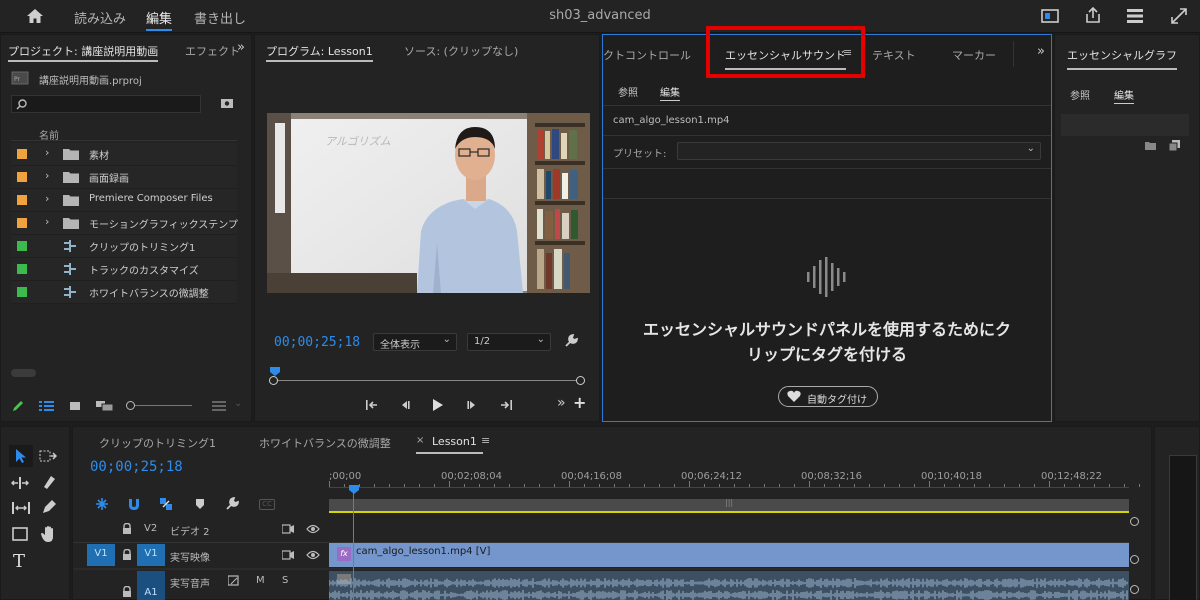  What do you see at coordinates (415, 342) in the screenshot?
I see `fit-select: 全体表示 ⌄` at bounding box center [415, 342].